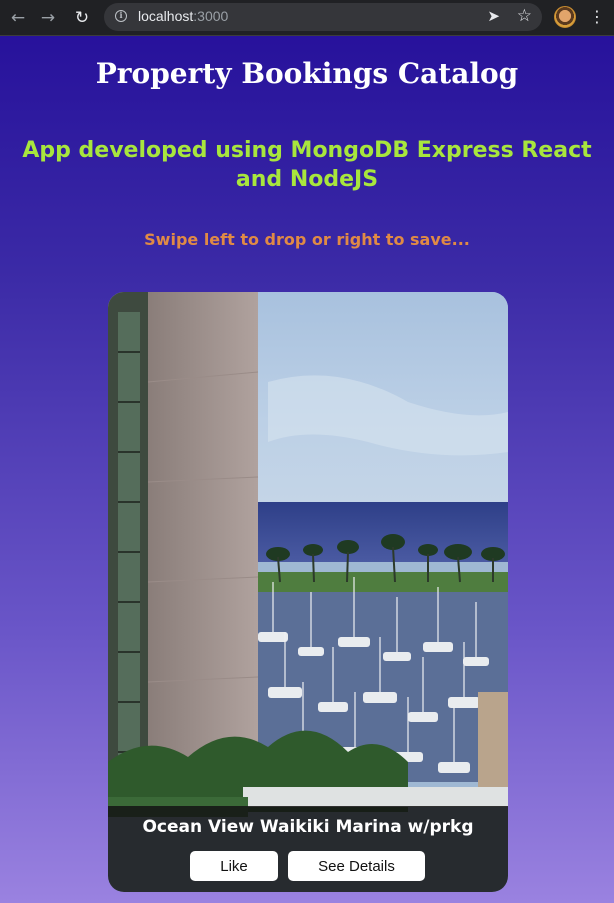 The height and width of the screenshot is (903, 614). Describe the element at coordinates (166, 16) in the screenshot. I see `url-host: localhost` at that location.